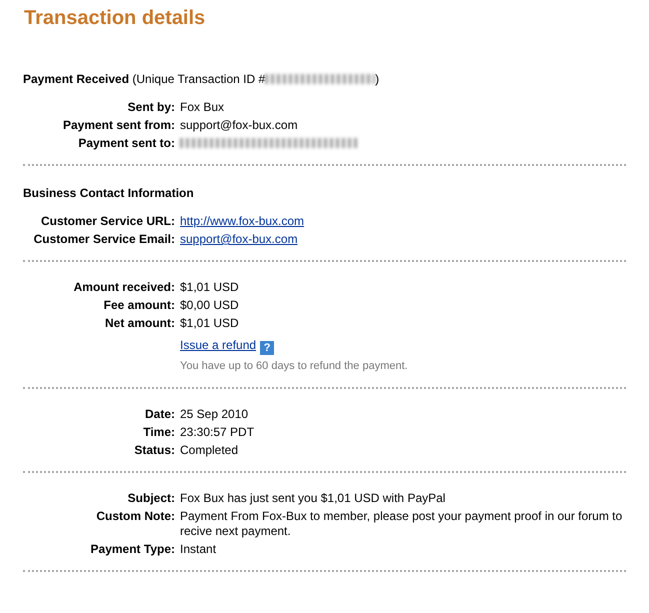  Describe the element at coordinates (267, 348) in the screenshot. I see `help-icon: ?` at that location.